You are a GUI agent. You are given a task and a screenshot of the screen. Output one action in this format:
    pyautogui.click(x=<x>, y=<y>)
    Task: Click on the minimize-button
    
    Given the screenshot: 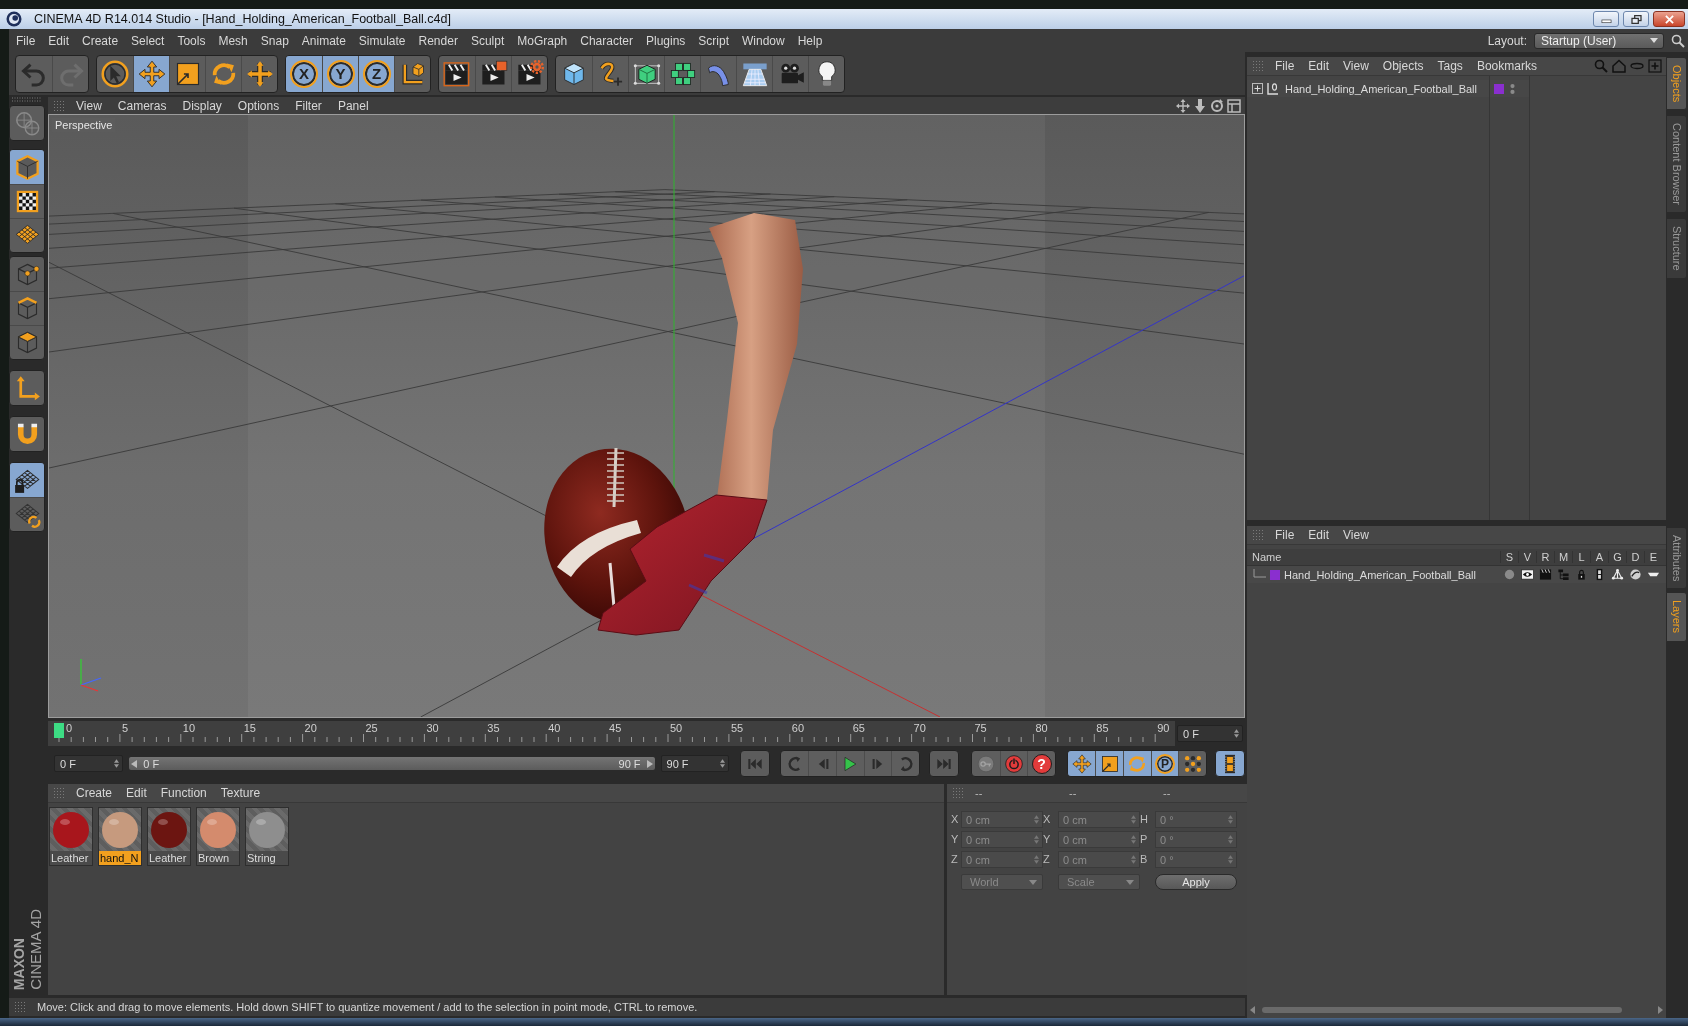 What is the action you would take?
    pyautogui.click(x=1606, y=19)
    